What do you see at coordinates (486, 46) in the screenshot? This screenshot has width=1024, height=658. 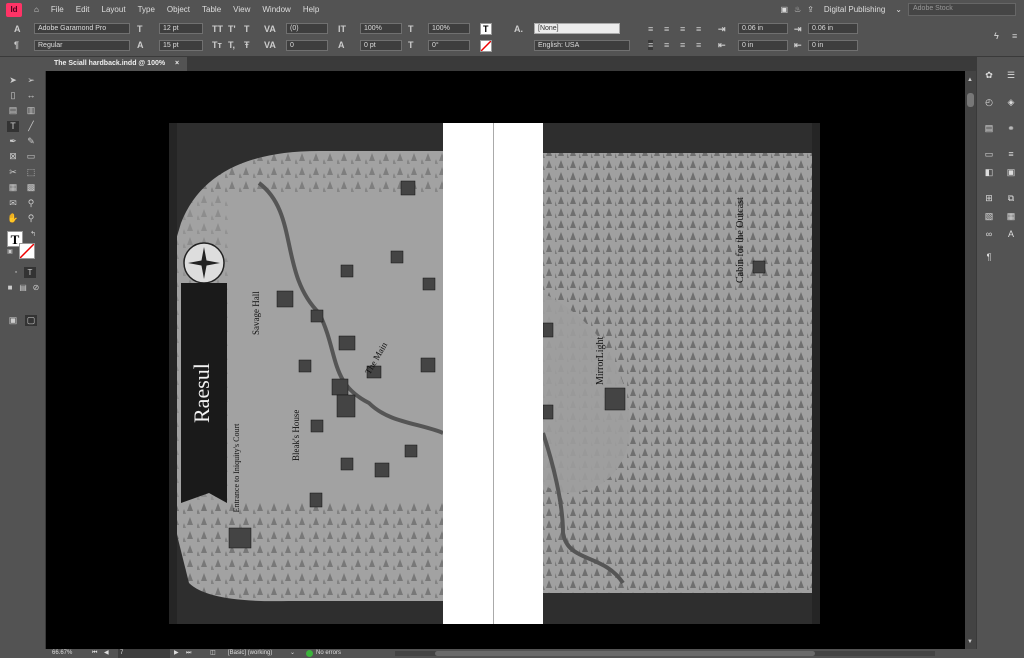 I see `text-stroke-swatch` at bounding box center [486, 46].